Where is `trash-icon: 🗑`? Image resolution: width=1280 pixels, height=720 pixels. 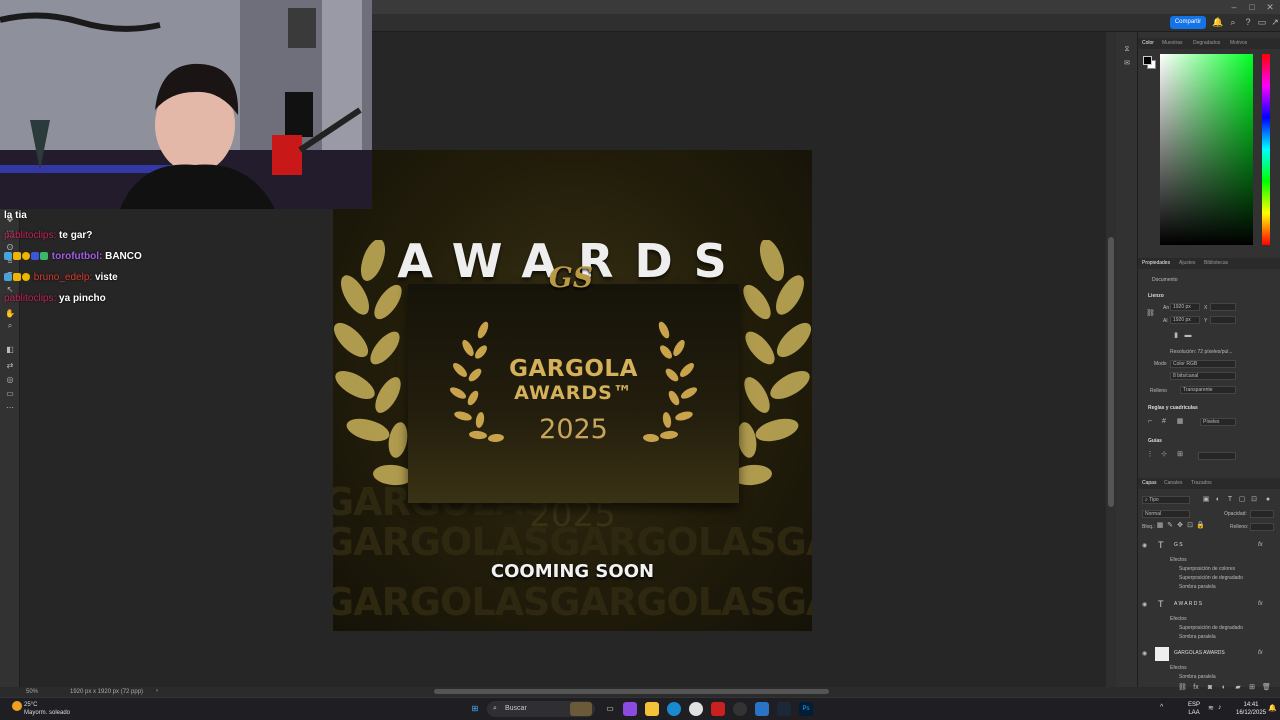
trash-icon: 🗑 is located at coordinates (1266, 688).